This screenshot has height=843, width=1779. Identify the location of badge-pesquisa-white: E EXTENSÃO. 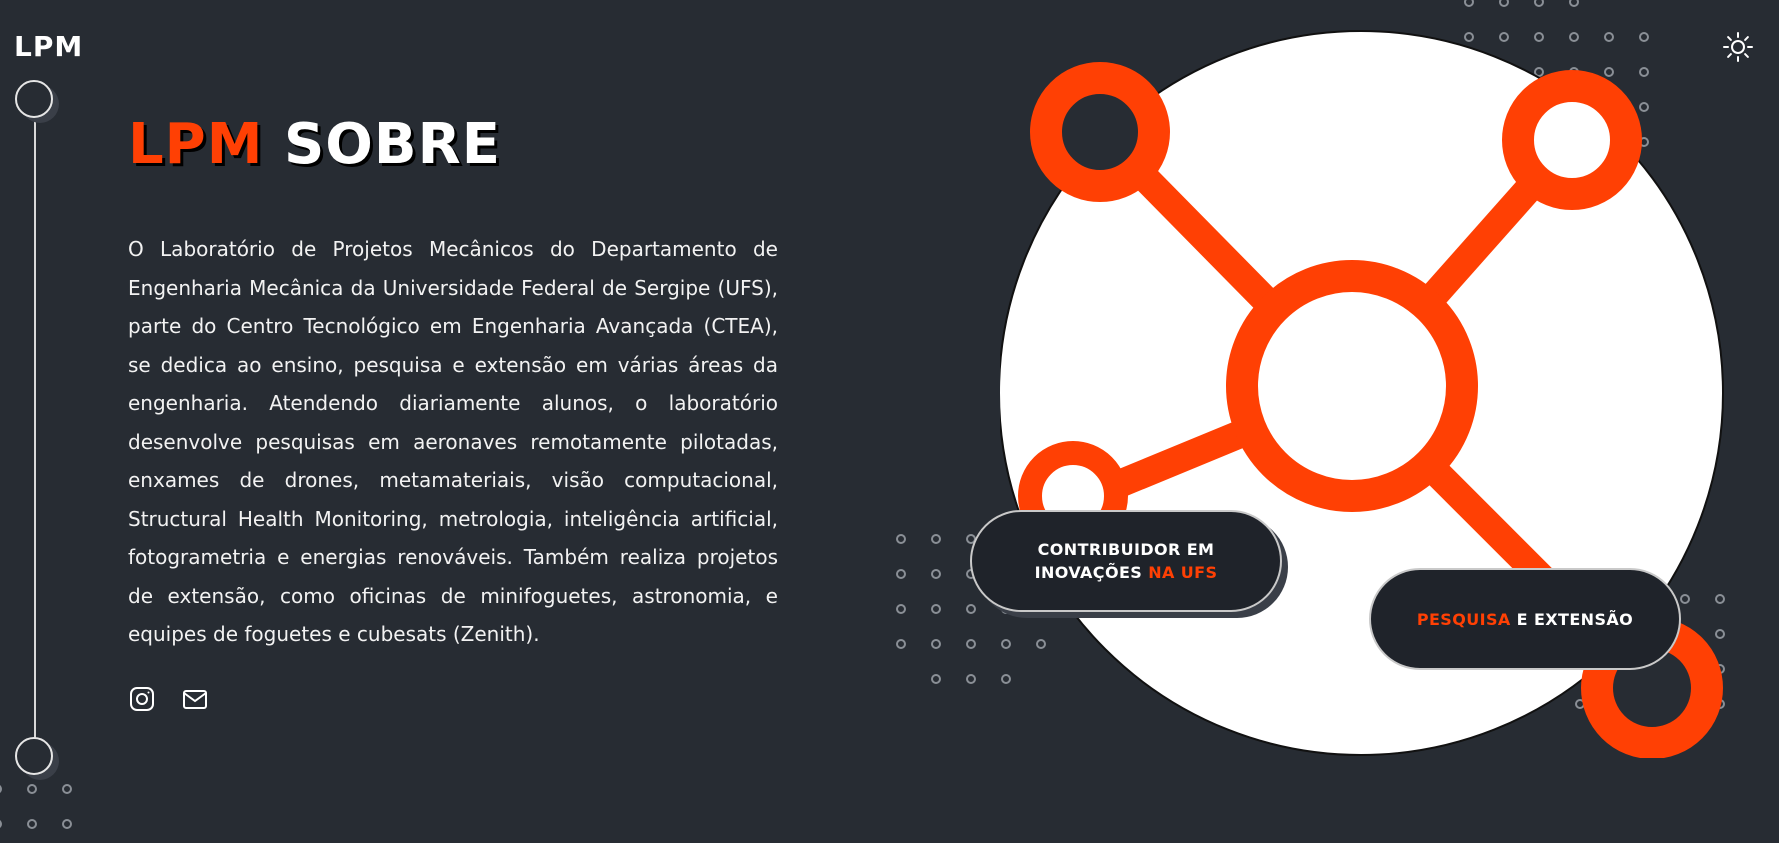
(1575, 619).